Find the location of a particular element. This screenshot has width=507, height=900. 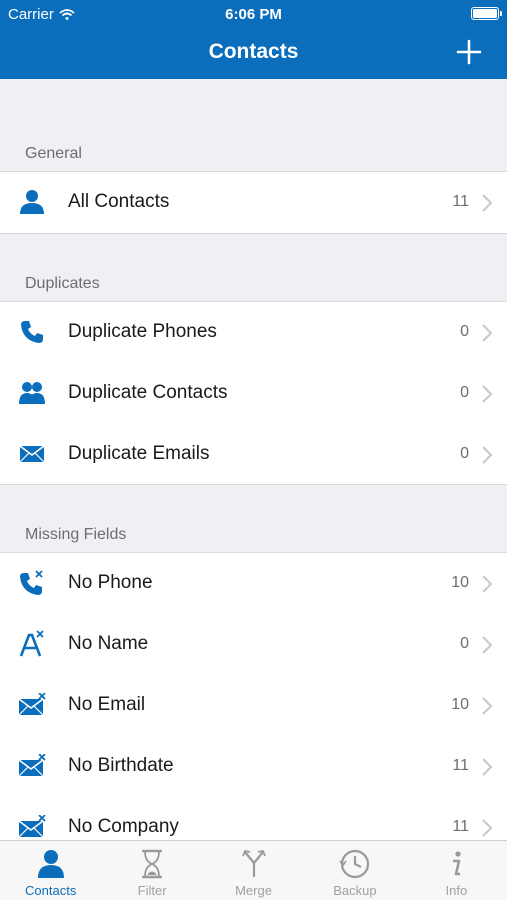

top-bar: Carrier 6:06 PM Contacts is located at coordinates (253, 39).